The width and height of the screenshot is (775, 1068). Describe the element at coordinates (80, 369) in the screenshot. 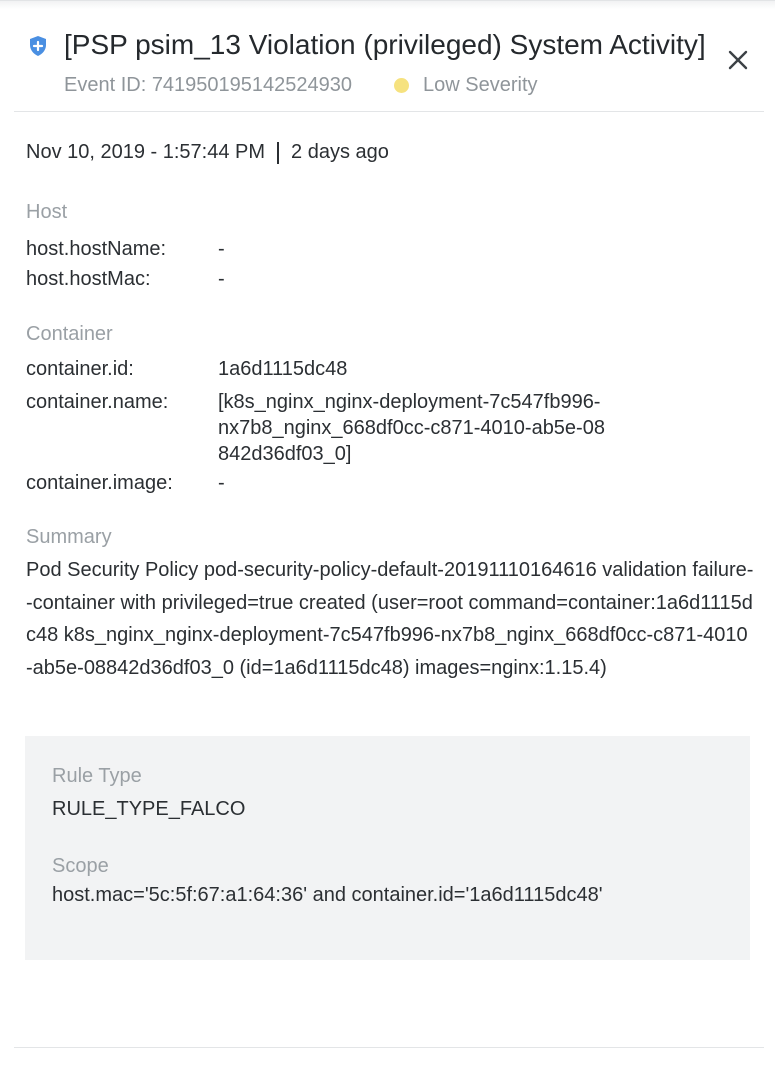

I see `field-key: container.id:` at that location.